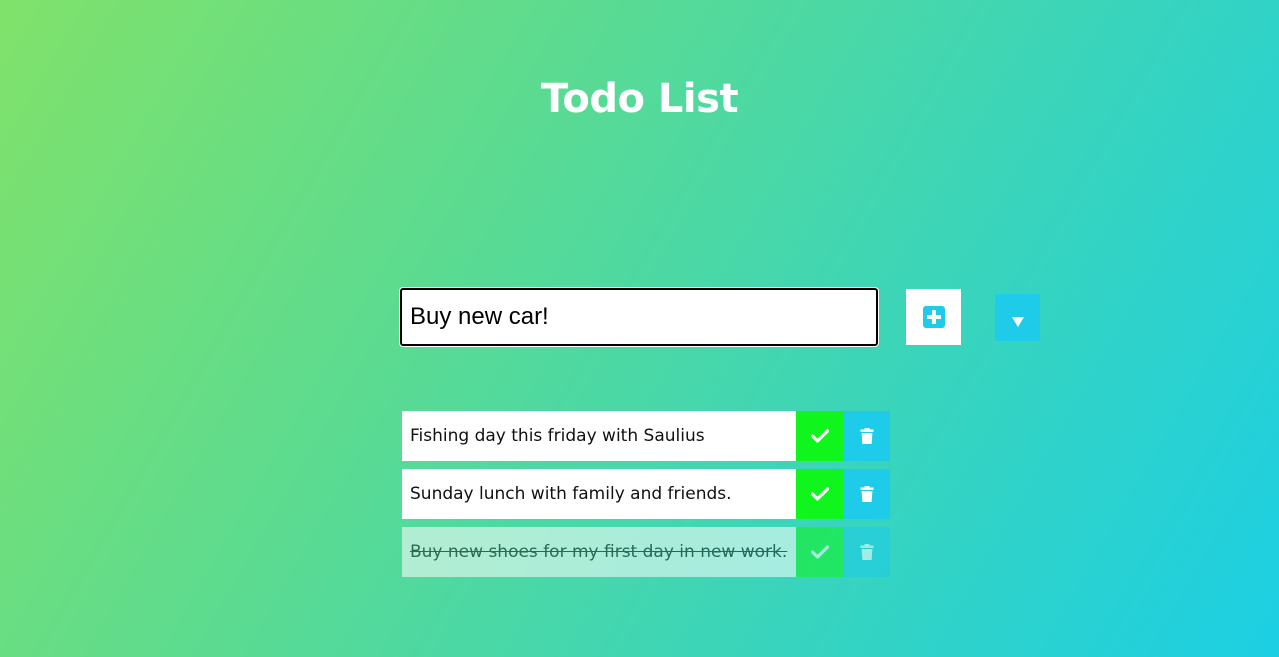 This screenshot has height=657, width=1279. What do you see at coordinates (599, 494) in the screenshot?
I see `todo-text: Sunday lunch with family and friends.` at bounding box center [599, 494].